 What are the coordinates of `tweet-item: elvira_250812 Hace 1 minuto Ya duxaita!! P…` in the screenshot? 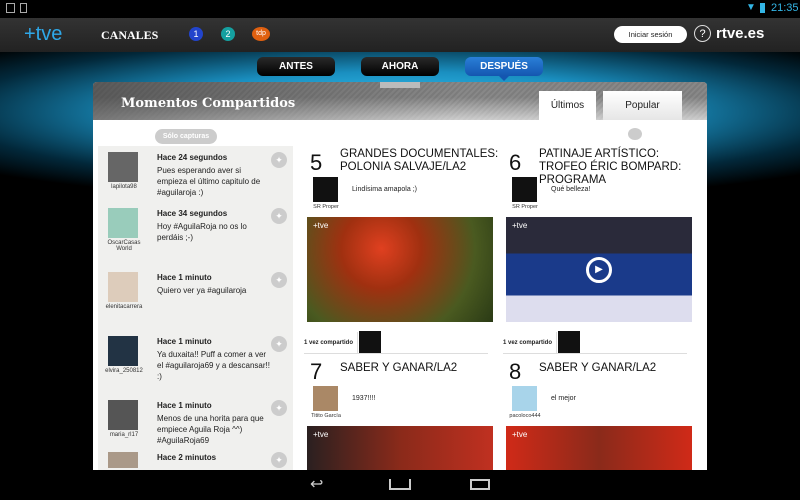 It's located at (198, 366).